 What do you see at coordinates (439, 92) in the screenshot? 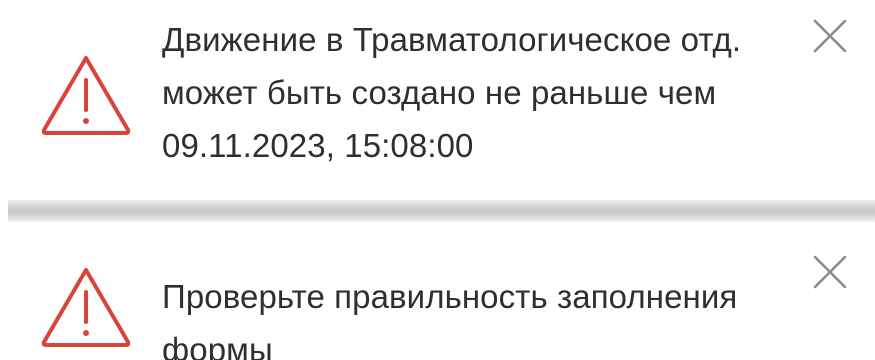
I see `message-line: может быть создано не раньше чем` at bounding box center [439, 92].